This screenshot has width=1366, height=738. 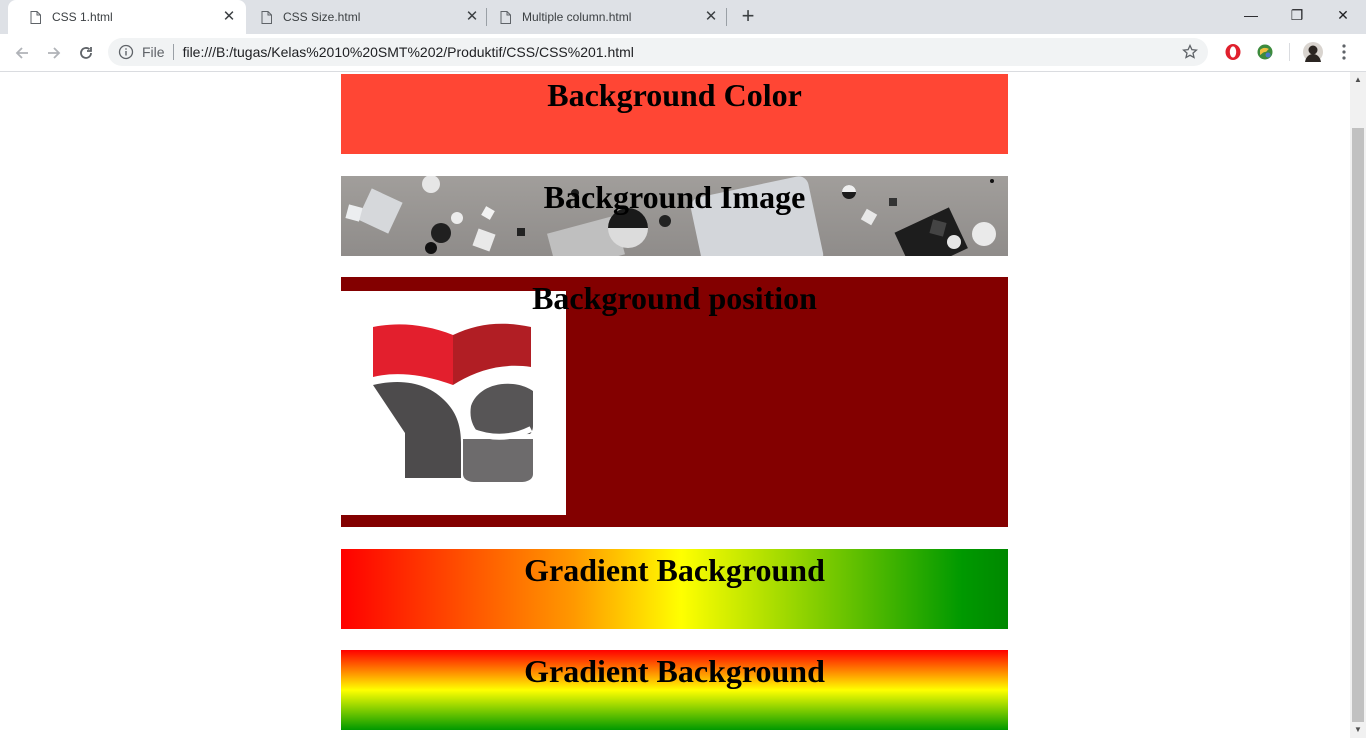 I want to click on forward-button, so click(x=54, y=53).